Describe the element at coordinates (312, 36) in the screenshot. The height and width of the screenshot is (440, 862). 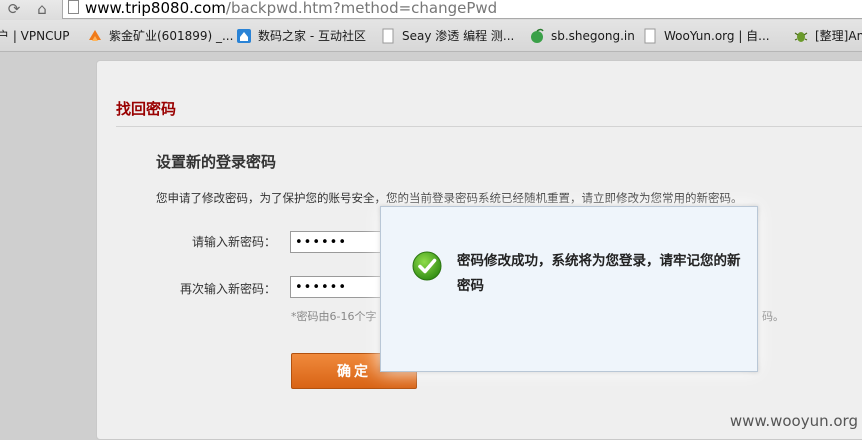
I see `bookmark-label: 数码之家 - 互动社区` at that location.